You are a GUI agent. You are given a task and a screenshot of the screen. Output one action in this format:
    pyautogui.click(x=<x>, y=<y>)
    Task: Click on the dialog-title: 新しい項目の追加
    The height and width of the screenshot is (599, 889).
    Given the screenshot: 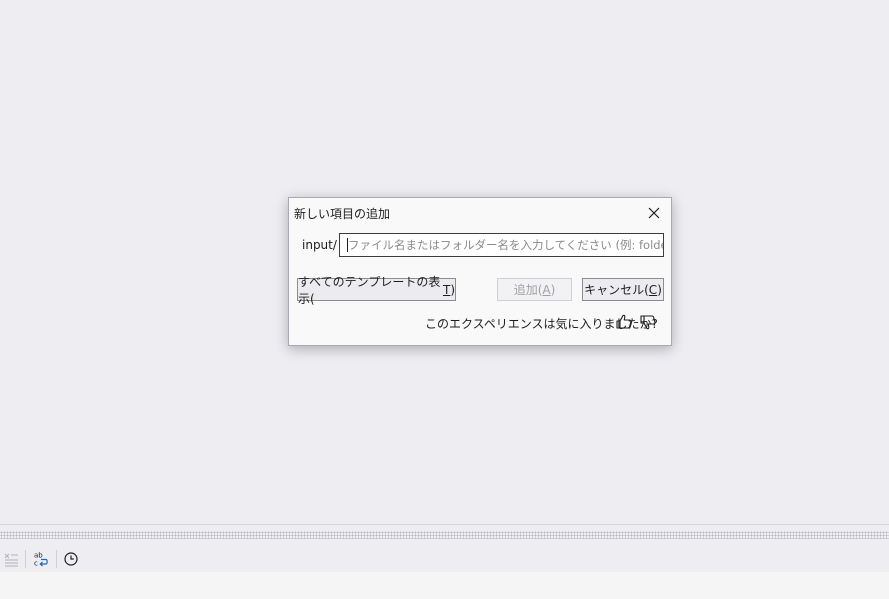 What is the action you would take?
    pyautogui.click(x=342, y=214)
    